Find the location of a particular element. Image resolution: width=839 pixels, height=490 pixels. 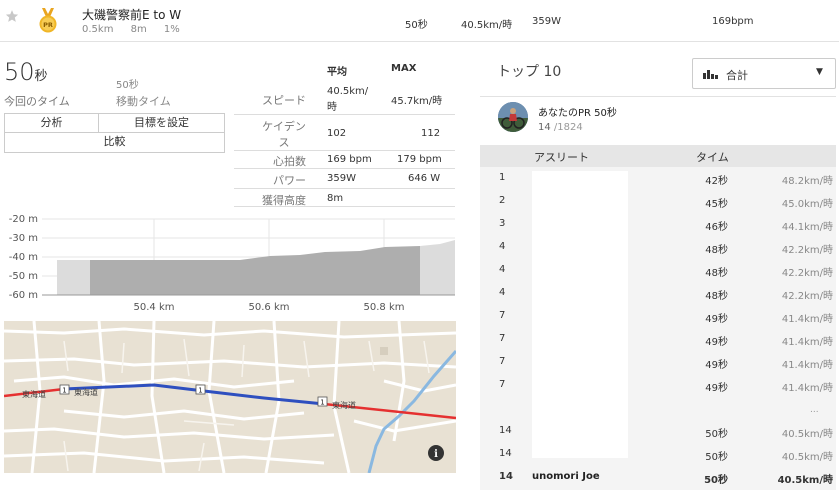

stats-max-heart-rate: 179 bpm is located at coordinates (419, 159).